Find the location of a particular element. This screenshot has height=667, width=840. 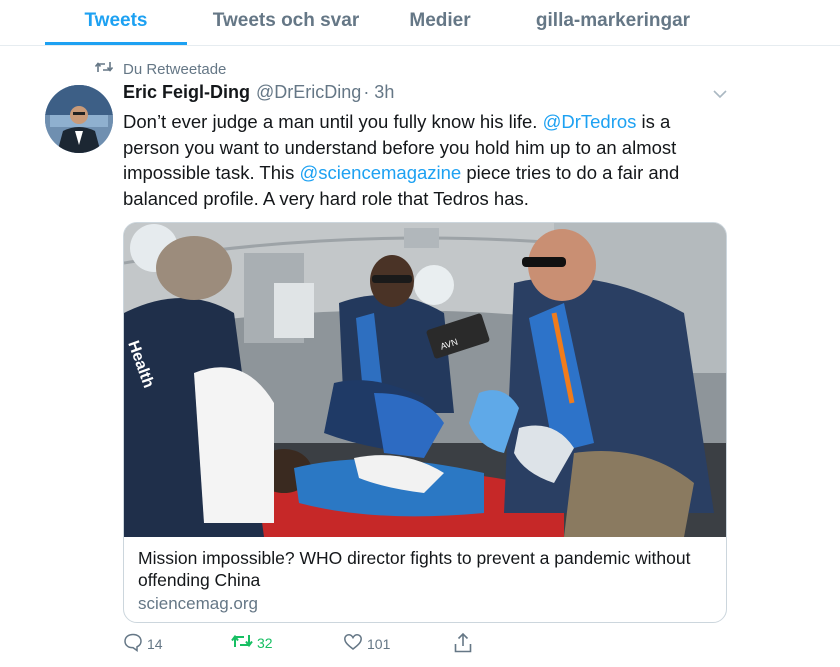

reply-icon is located at coordinates (135, 643).